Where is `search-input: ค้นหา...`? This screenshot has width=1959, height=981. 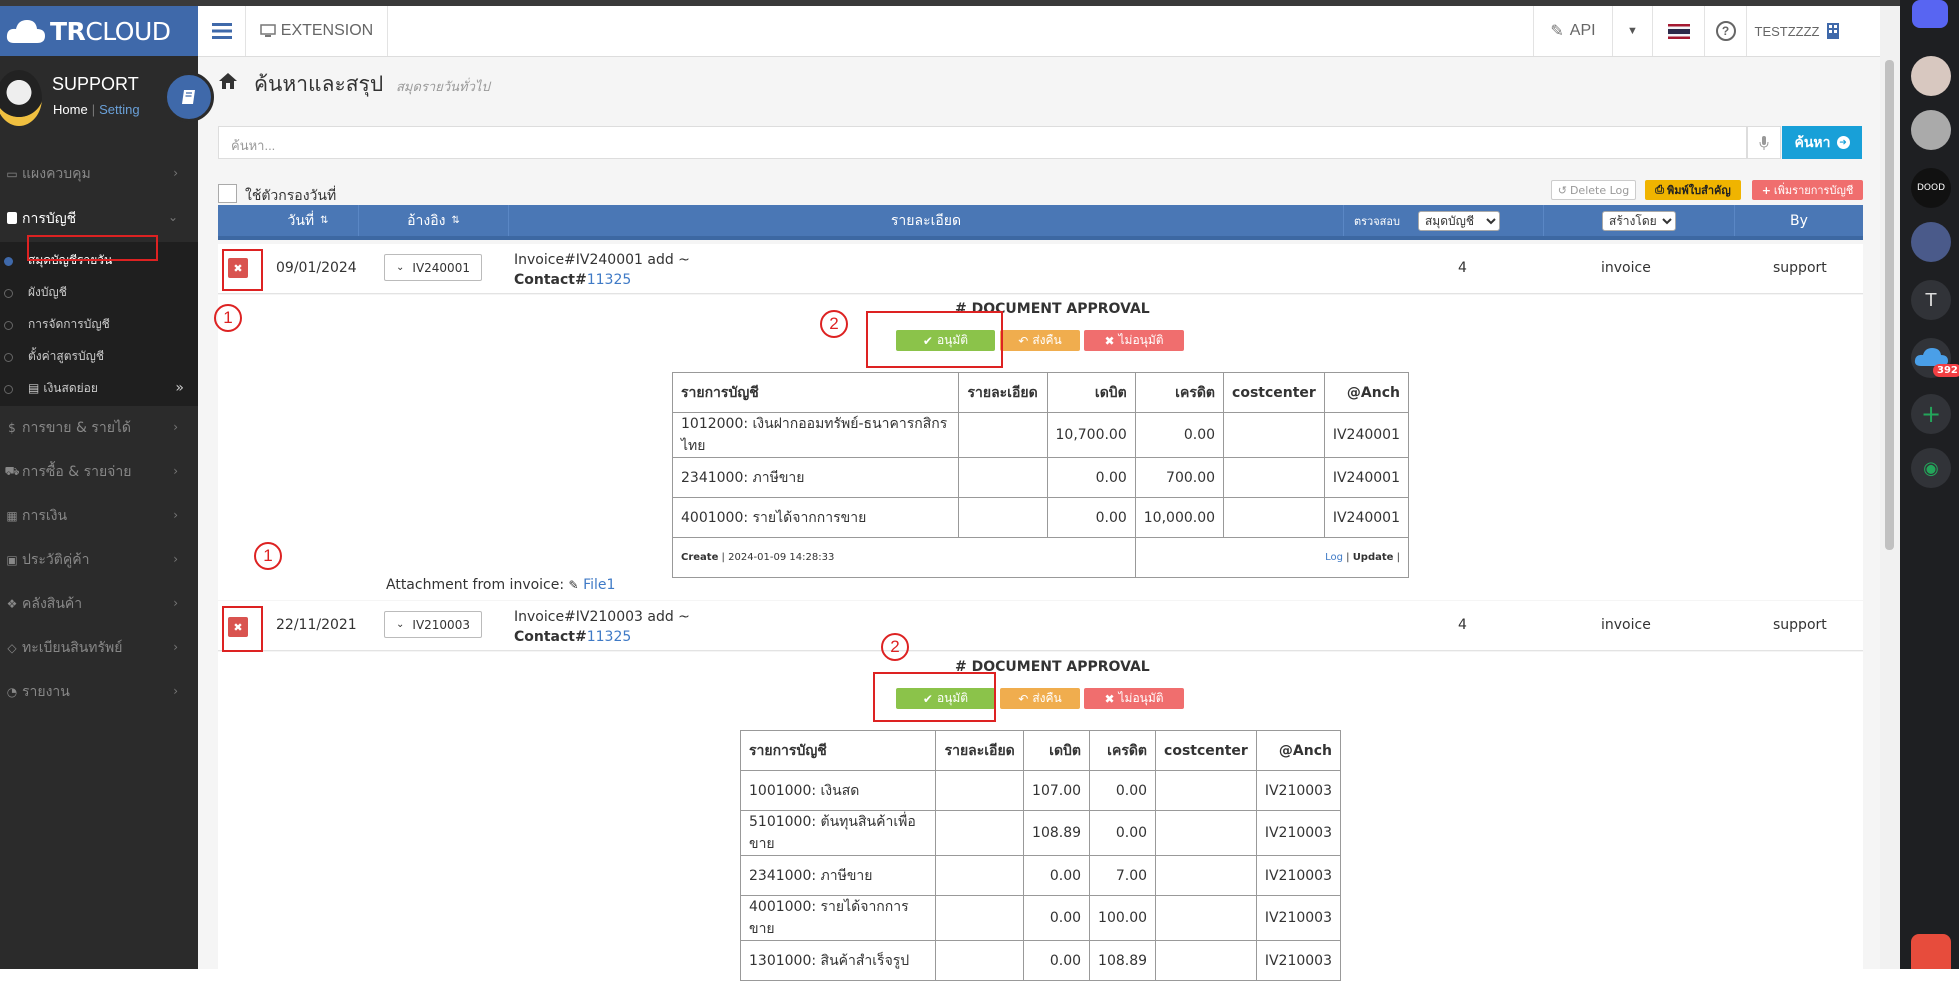
search-input: ค้นหา... is located at coordinates (982, 142).